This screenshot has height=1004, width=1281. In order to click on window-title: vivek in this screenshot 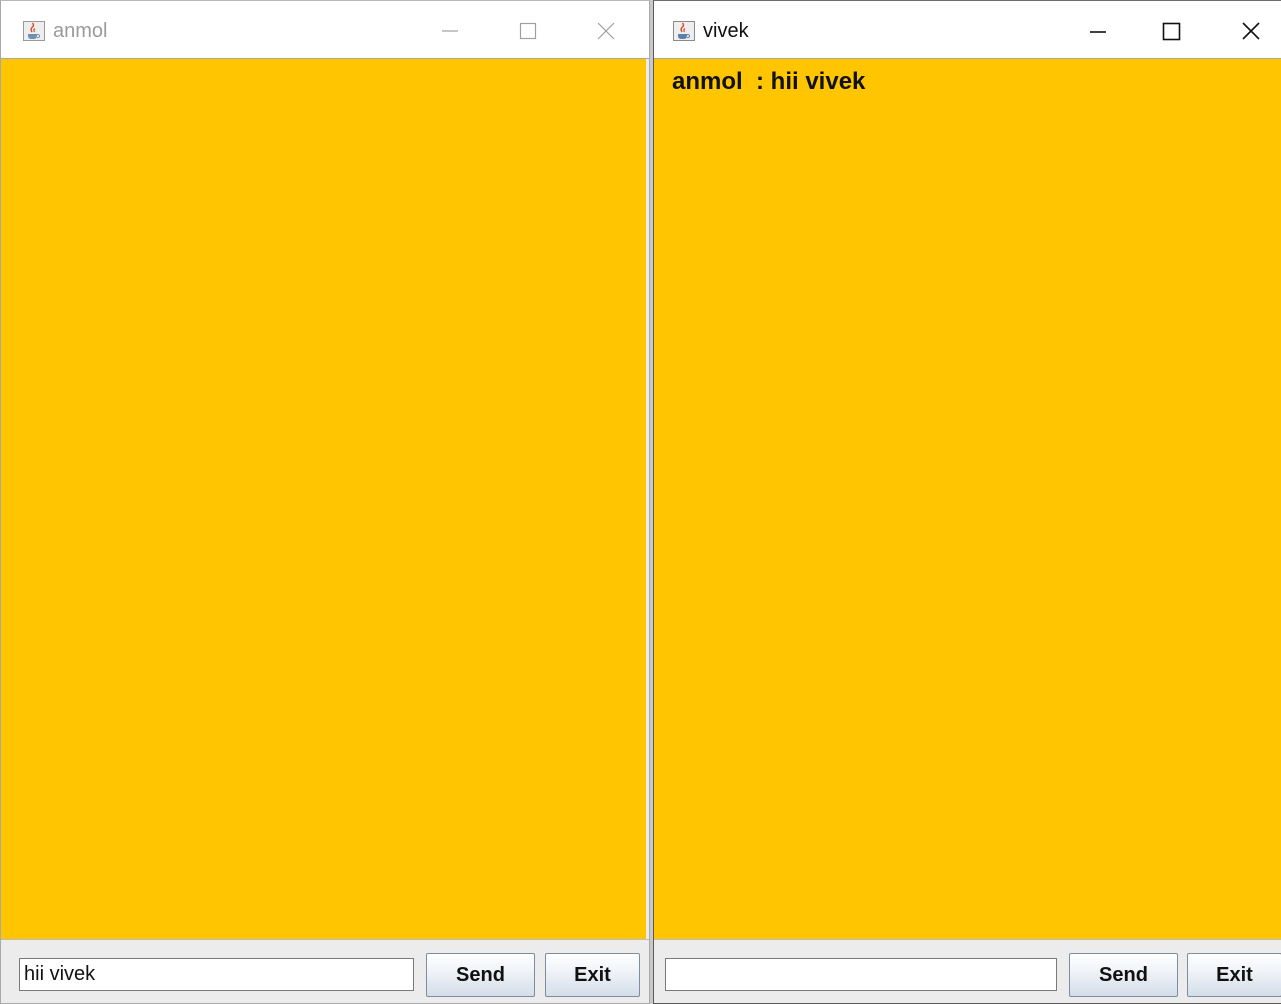, I will do `click(726, 31)`.